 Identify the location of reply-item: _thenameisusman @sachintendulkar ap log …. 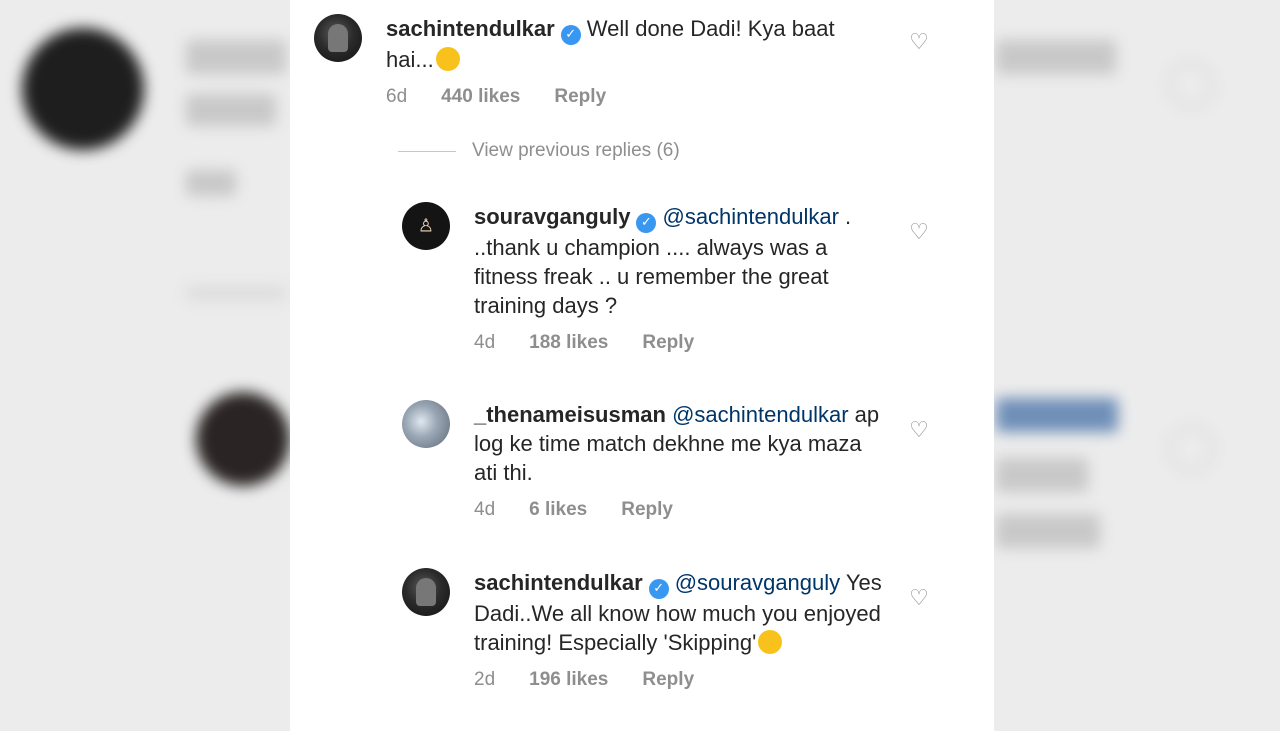
(643, 460).